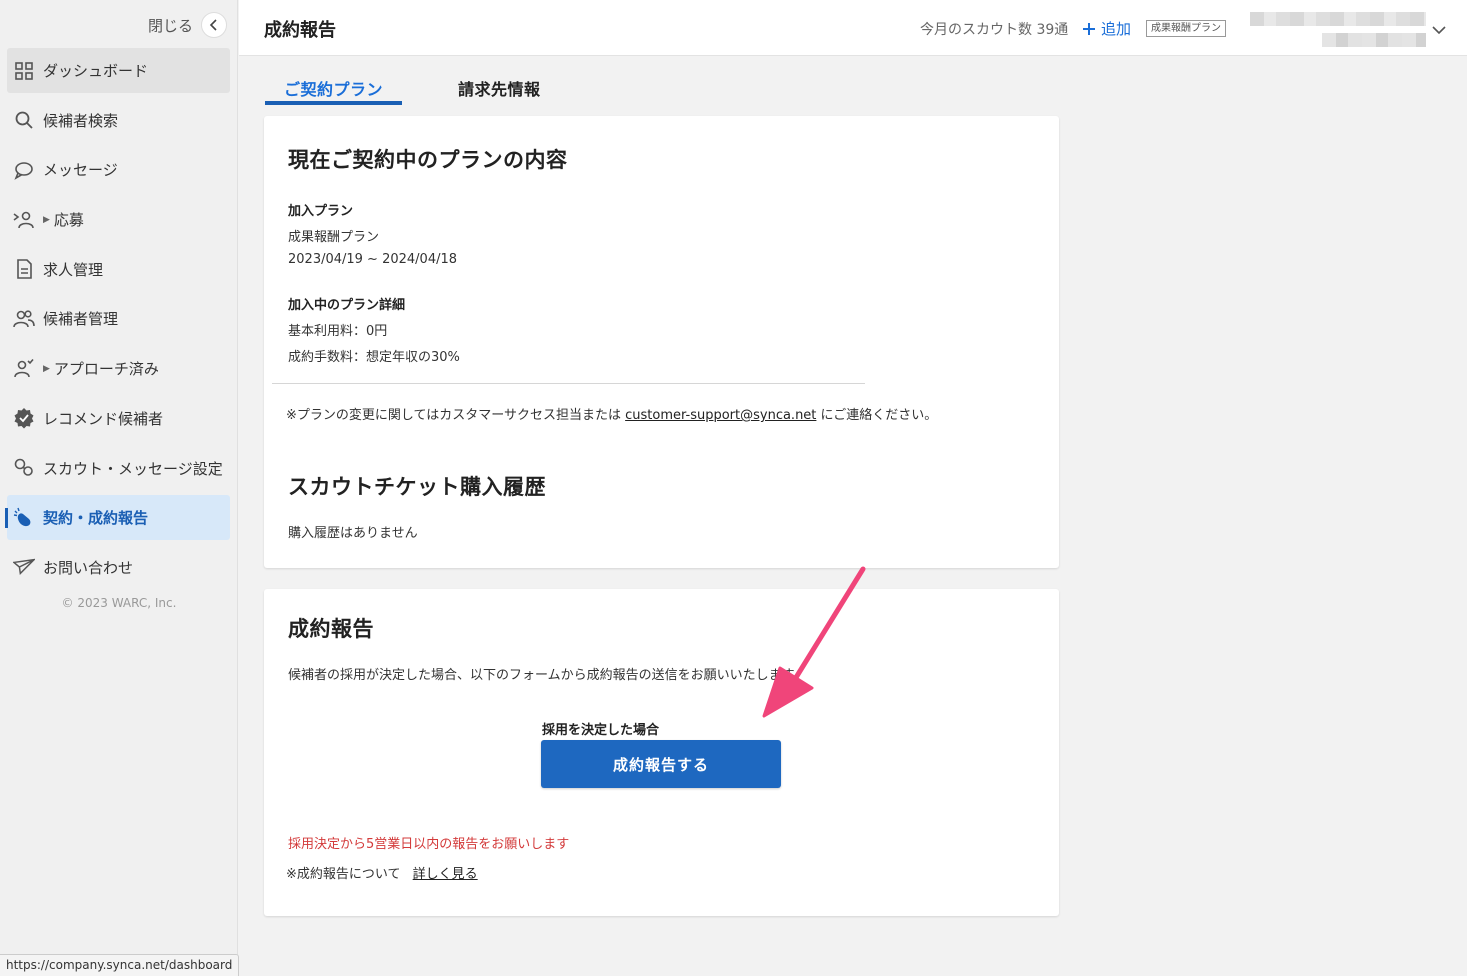  Describe the element at coordinates (133, 468) in the screenshot. I see `sidebar-item-label: スカウト・メッセージ設定` at that location.